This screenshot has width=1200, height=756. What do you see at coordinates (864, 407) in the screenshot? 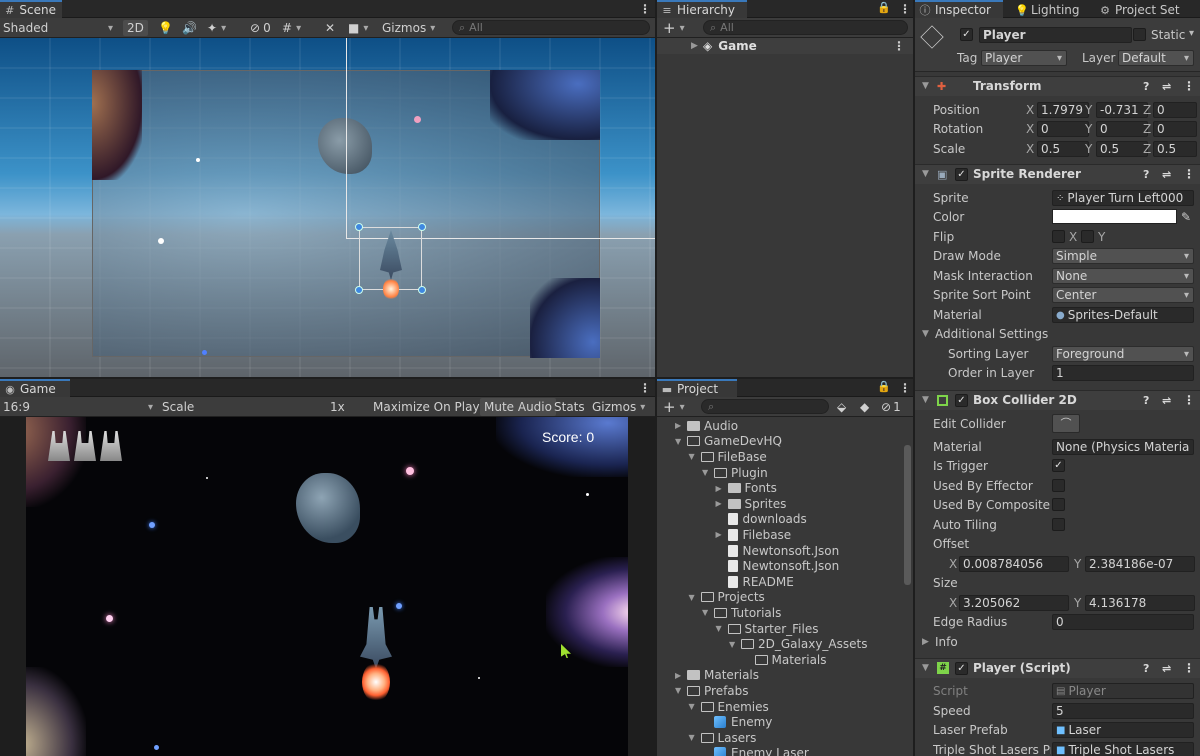
I see `filter-label-icon: ◆` at bounding box center [864, 407].